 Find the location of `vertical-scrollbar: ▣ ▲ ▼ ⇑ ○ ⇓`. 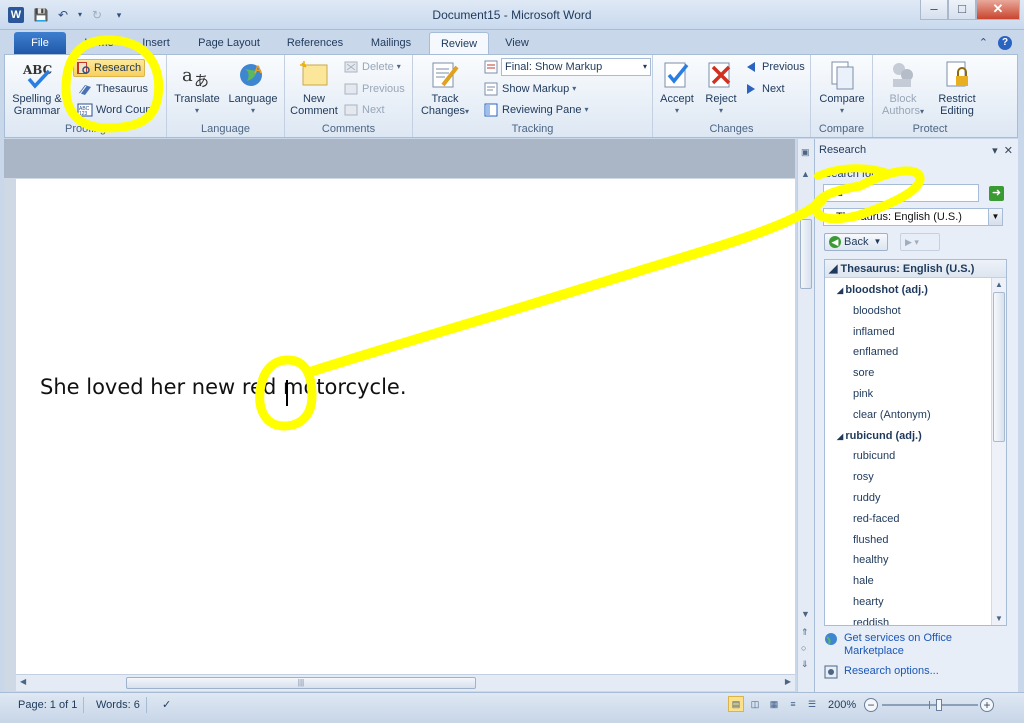

vertical-scrollbar: ▣ ▲ ▼ ⇑ ○ ⇓ is located at coordinates (805, 415).